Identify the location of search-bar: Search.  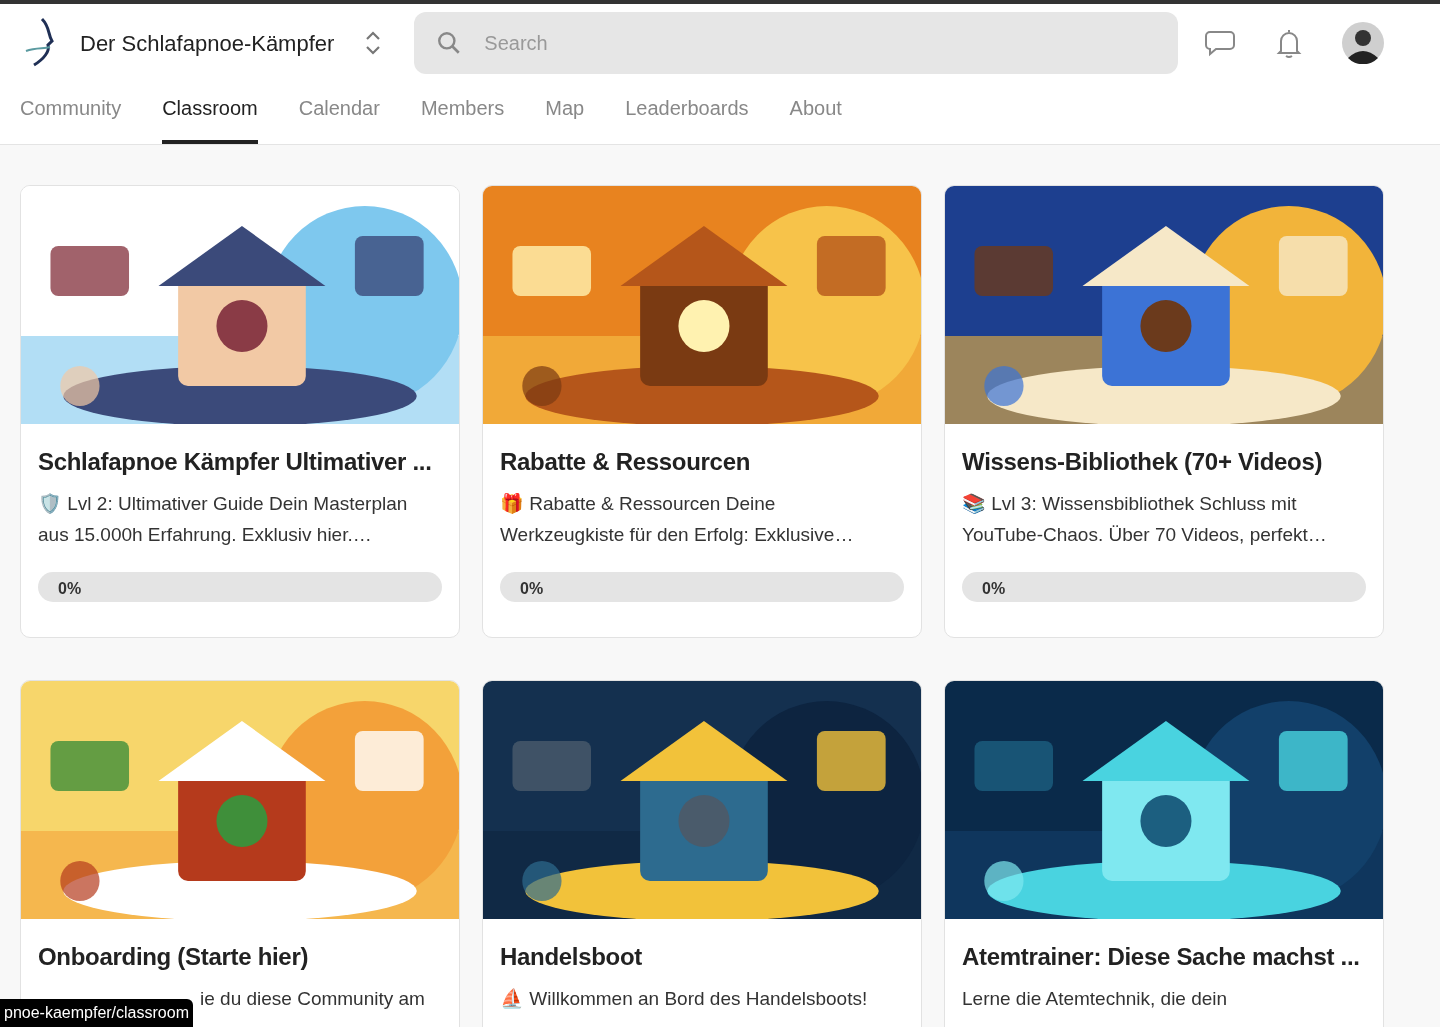
(796, 43).